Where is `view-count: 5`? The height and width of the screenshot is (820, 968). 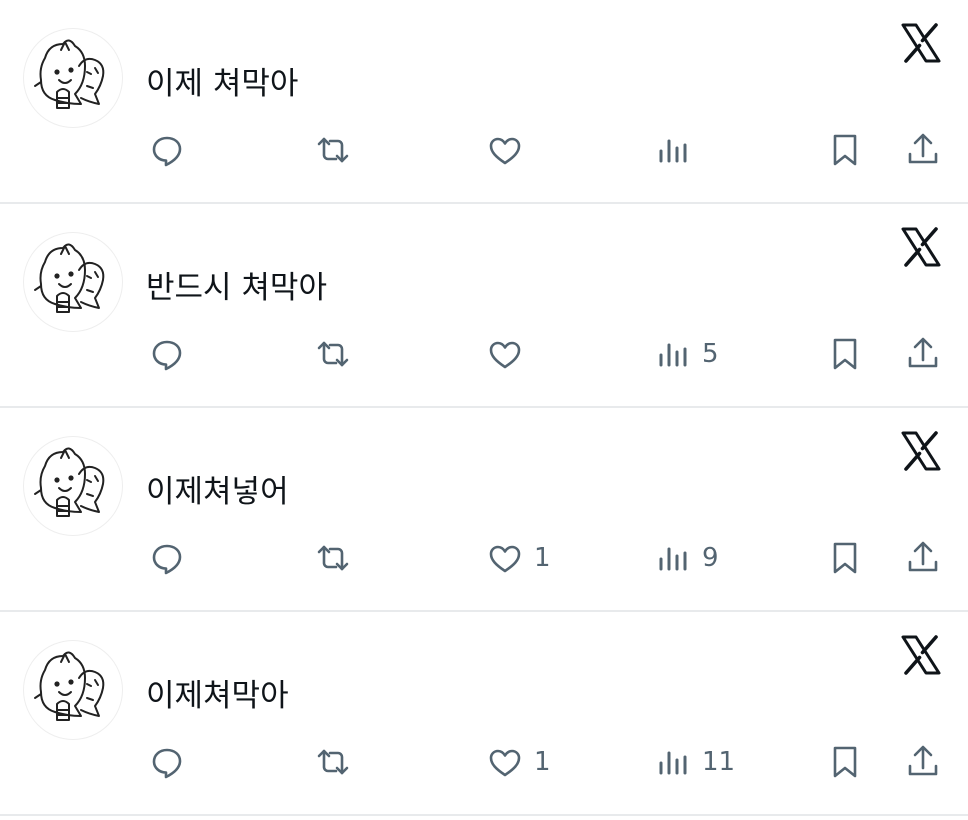 view-count: 5 is located at coordinates (710, 354).